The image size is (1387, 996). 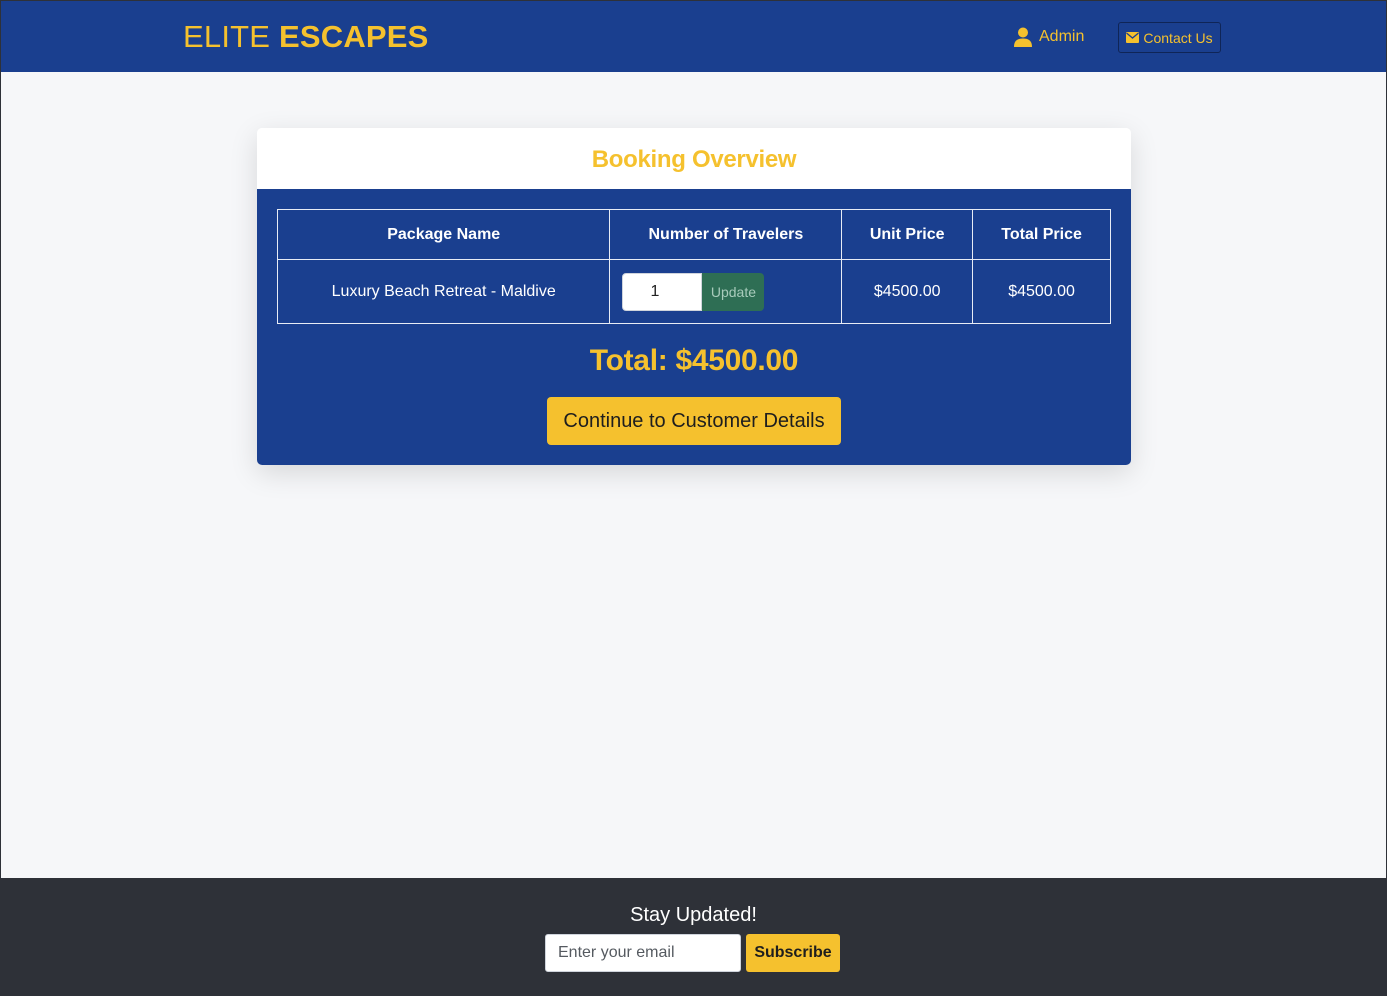 I want to click on travelers-quantity-input, so click(x=662, y=291).